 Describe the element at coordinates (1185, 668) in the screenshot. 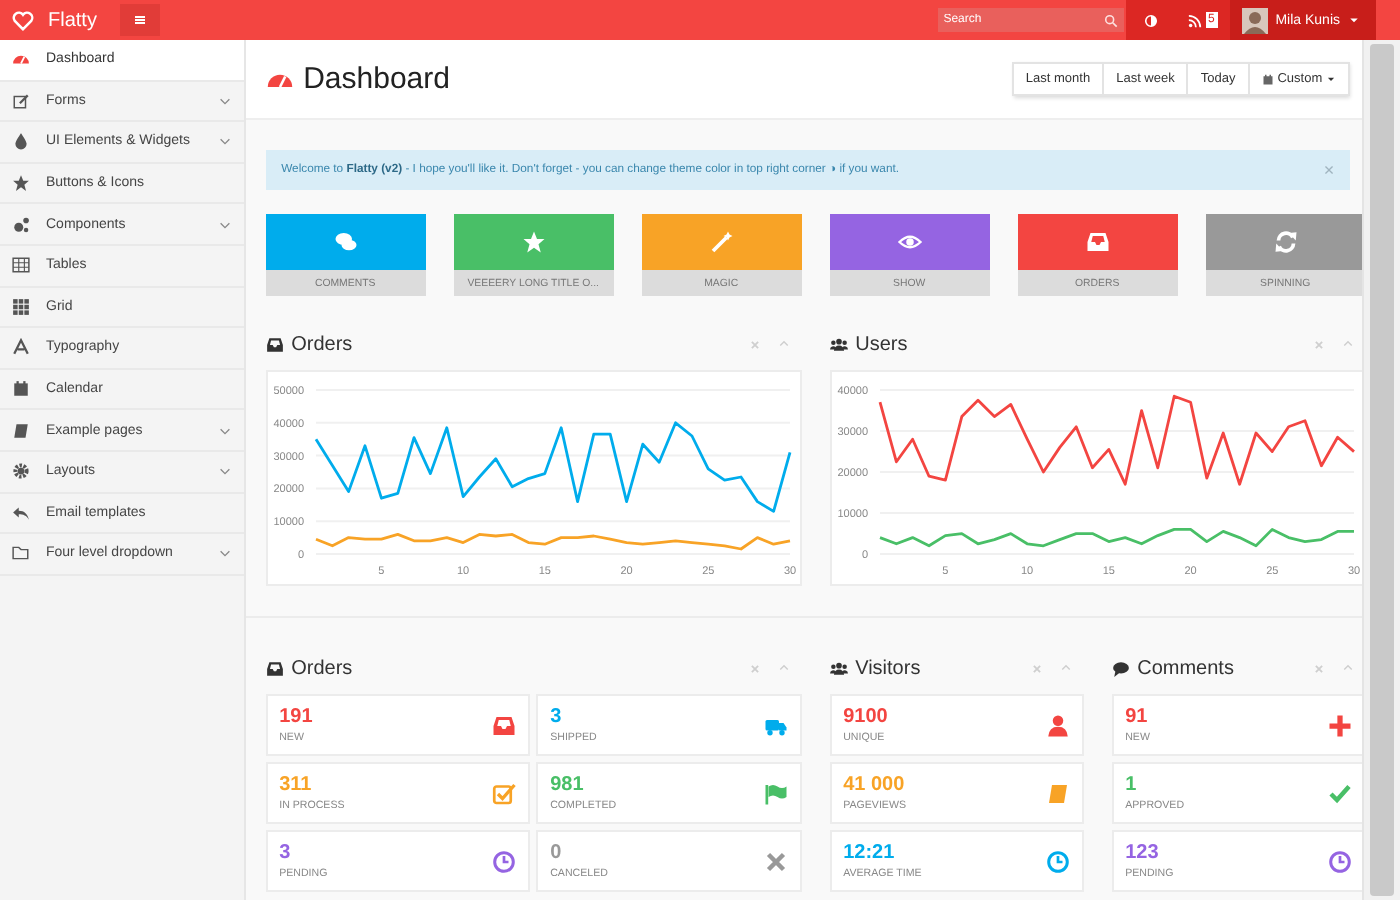

I see `widget-title: Comments` at that location.